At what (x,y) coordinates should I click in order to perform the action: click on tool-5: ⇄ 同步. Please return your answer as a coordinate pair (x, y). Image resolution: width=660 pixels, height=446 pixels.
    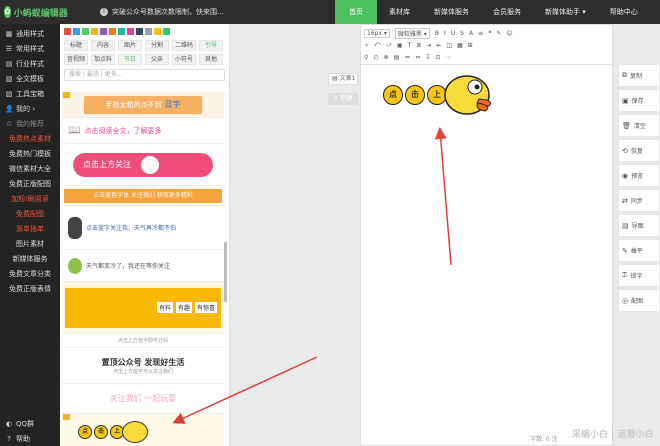
    Looking at the image, I should click on (639, 200).